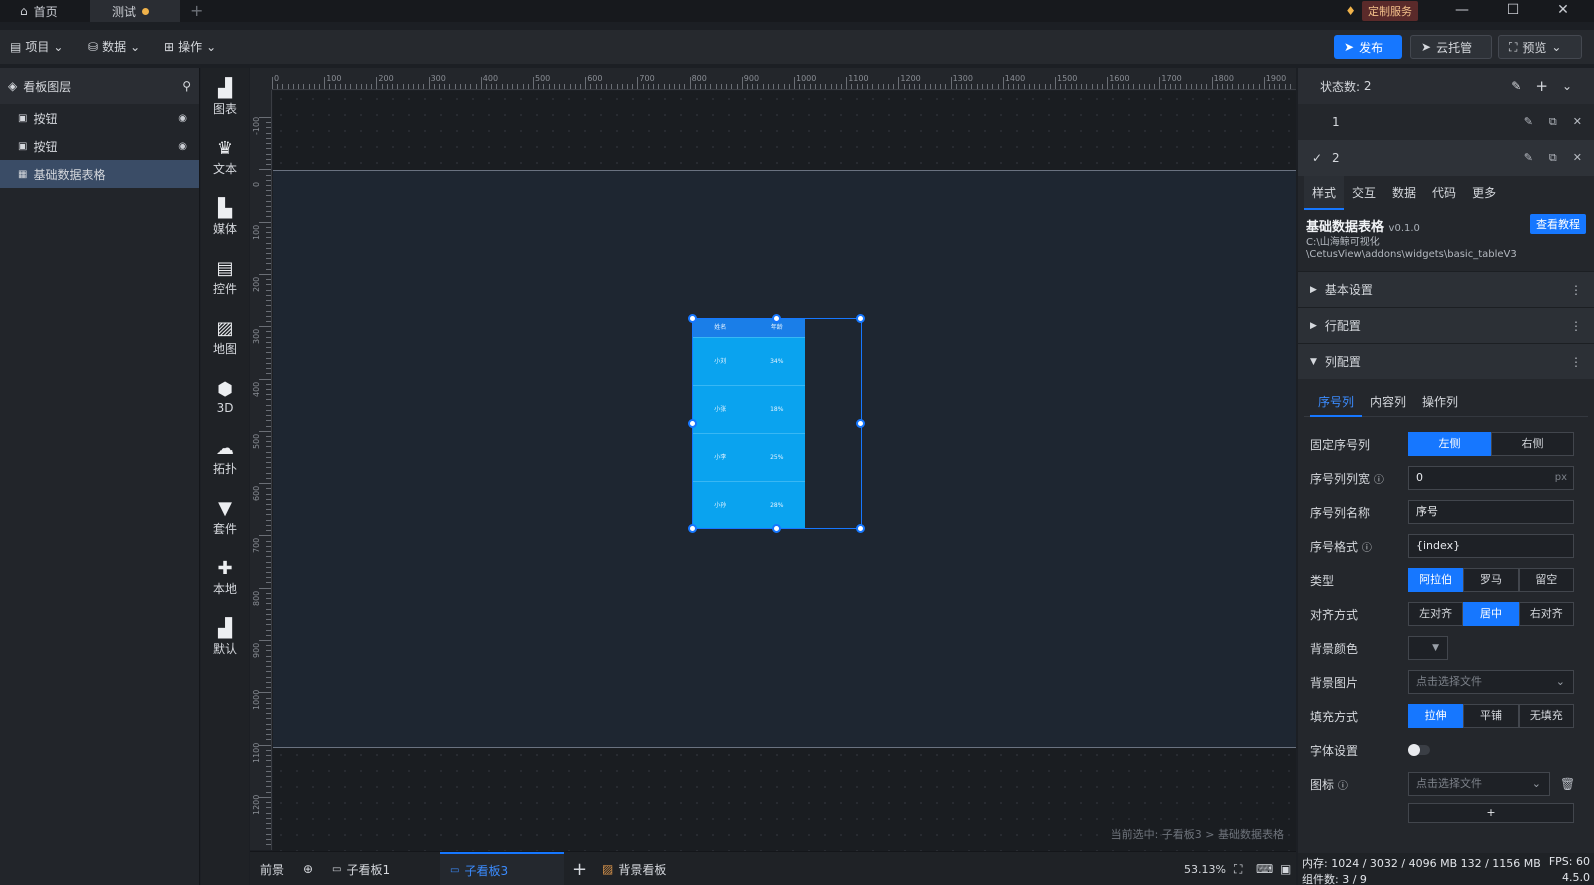  What do you see at coordinates (1446, 361) in the screenshot?
I see `section-column-config: ▼ 列配置 ⋮` at bounding box center [1446, 361].